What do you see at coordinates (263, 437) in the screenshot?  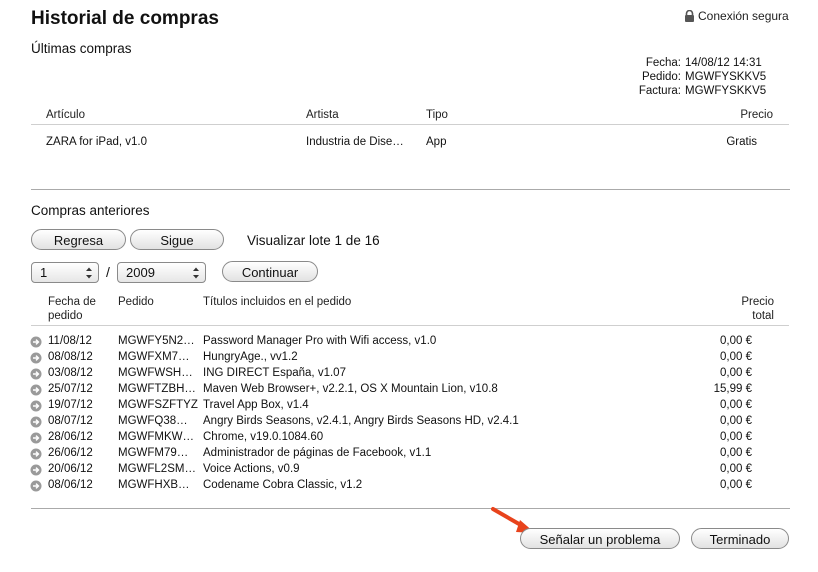 I see `order-titles: Chrome, v19.0.1084.60` at bounding box center [263, 437].